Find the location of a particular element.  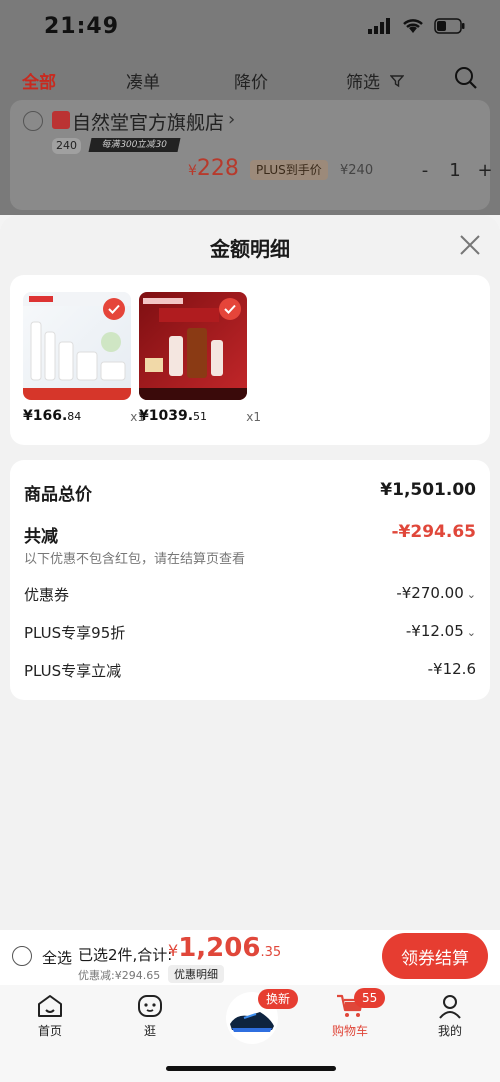

minus-button: - is located at coordinates (425, 170).